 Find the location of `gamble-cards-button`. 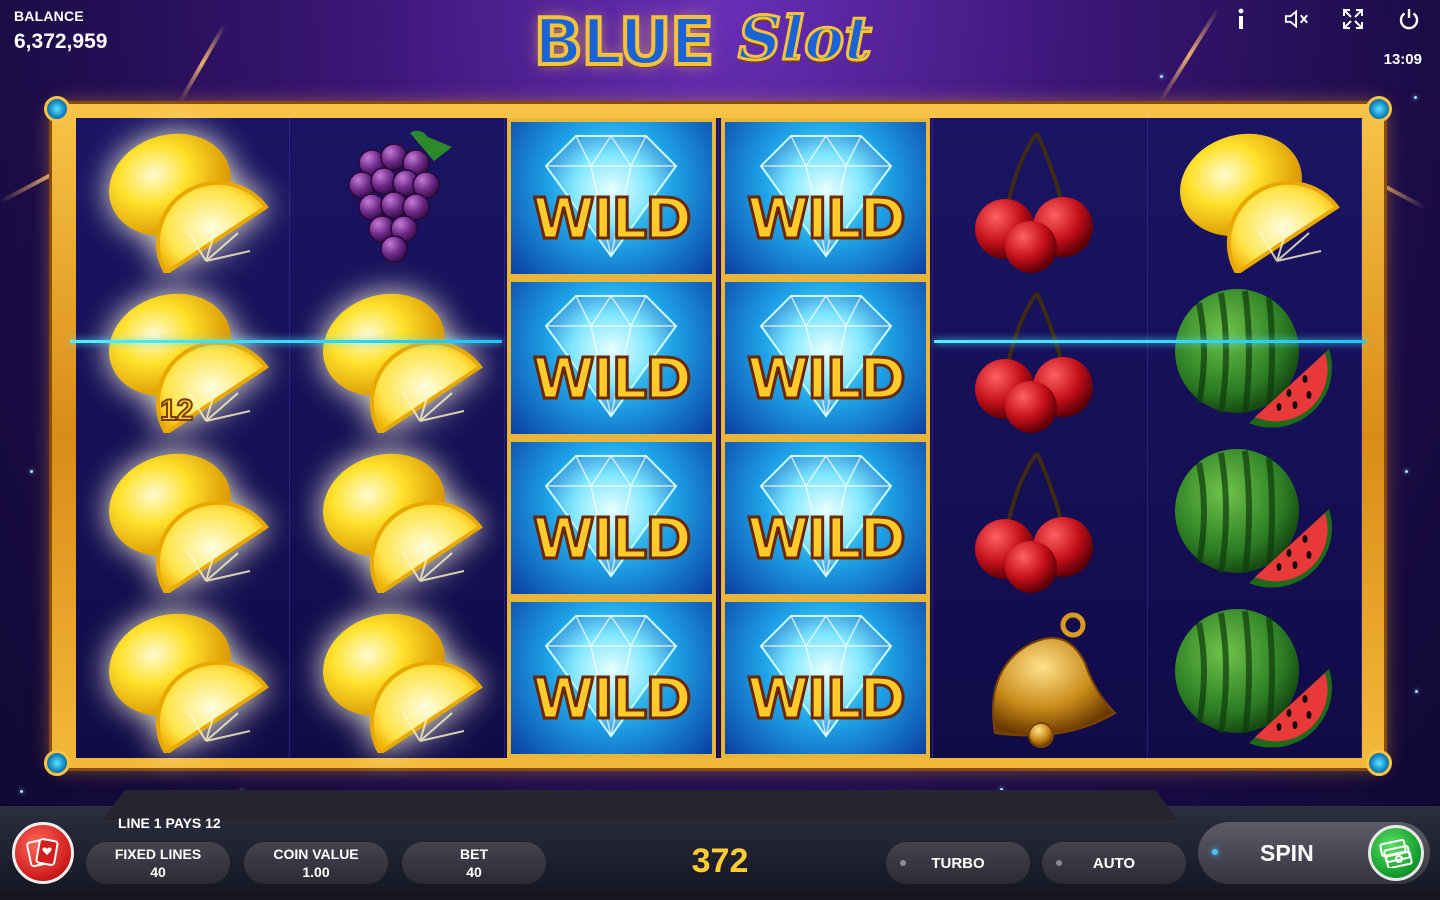

gamble-cards-button is located at coordinates (43, 853).